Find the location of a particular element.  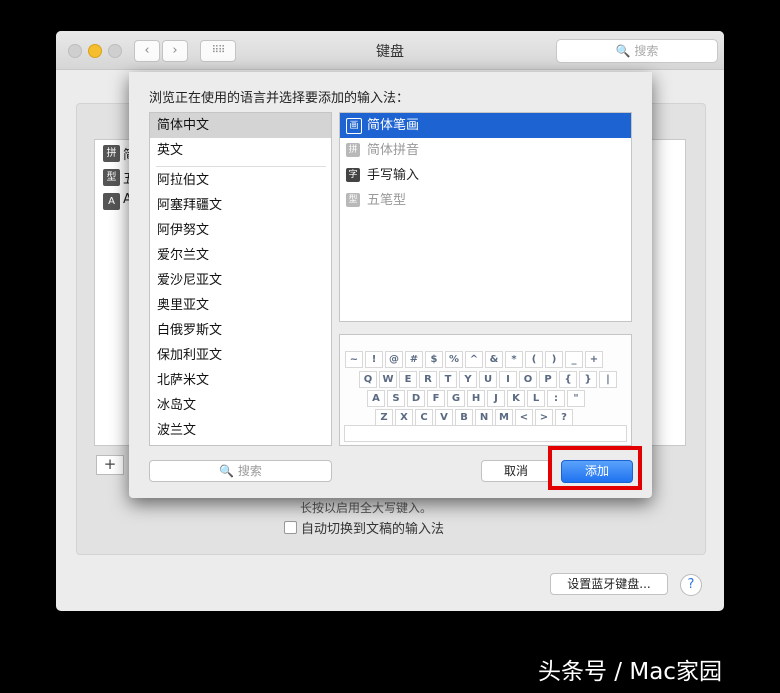

input-method-list-item: 字手写输入 is located at coordinates (485, 175).